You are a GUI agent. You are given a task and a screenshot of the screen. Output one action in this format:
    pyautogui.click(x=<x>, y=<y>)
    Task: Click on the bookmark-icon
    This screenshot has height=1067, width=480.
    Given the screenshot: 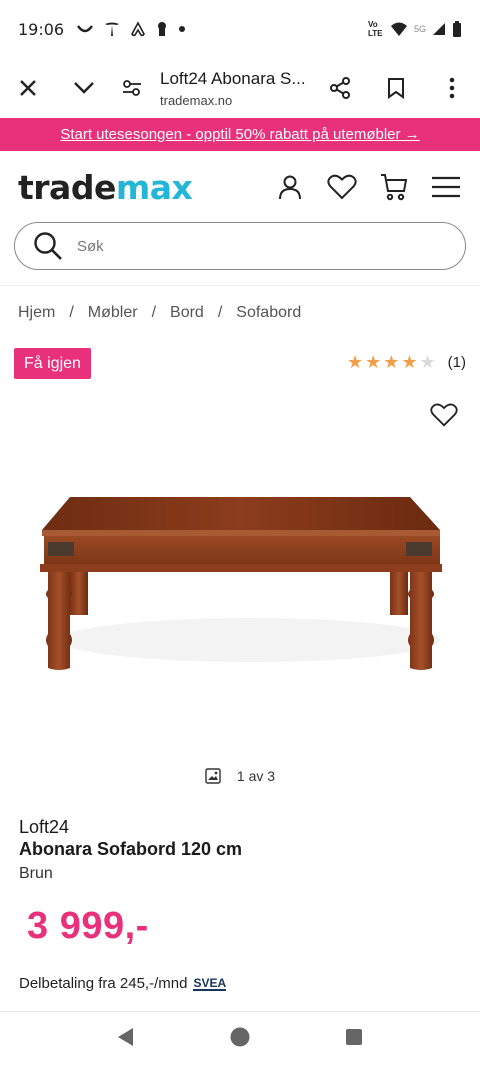 What is the action you would take?
    pyautogui.click(x=396, y=88)
    